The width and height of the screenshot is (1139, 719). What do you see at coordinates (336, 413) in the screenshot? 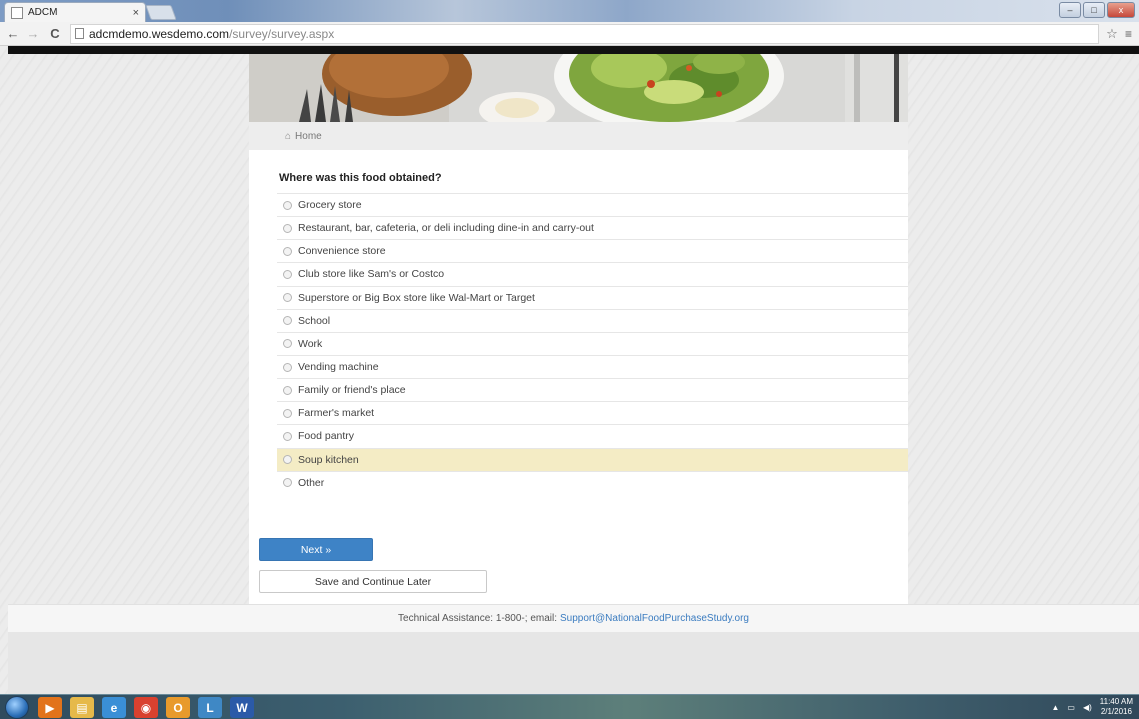
I see `answer-option-label: Farmer's market` at bounding box center [336, 413].